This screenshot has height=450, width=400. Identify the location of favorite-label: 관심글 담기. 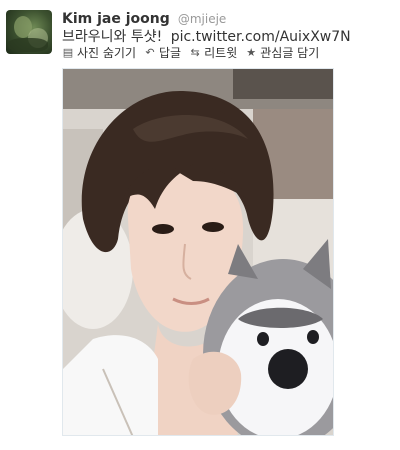
(290, 53).